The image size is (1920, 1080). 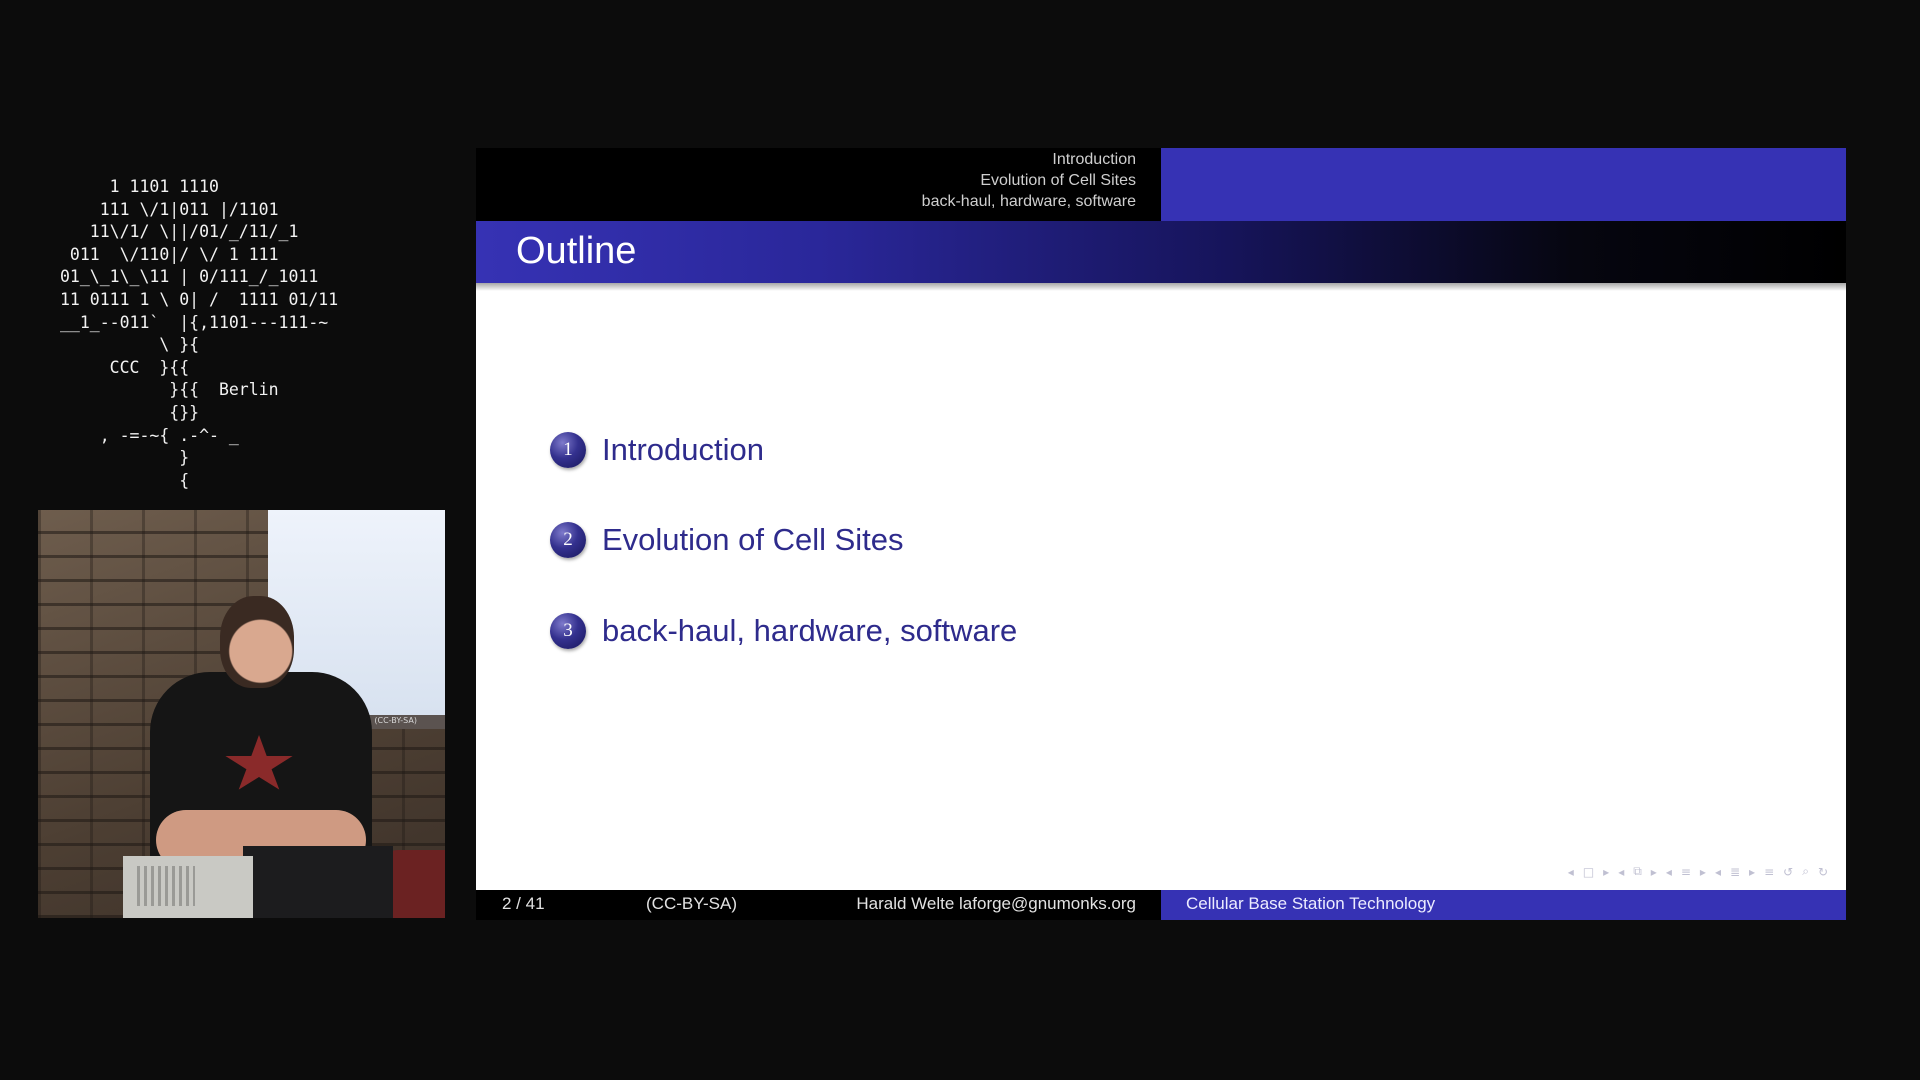 I want to click on header-section-evolution: Evolution of Cell Sites, so click(x=1058, y=181).